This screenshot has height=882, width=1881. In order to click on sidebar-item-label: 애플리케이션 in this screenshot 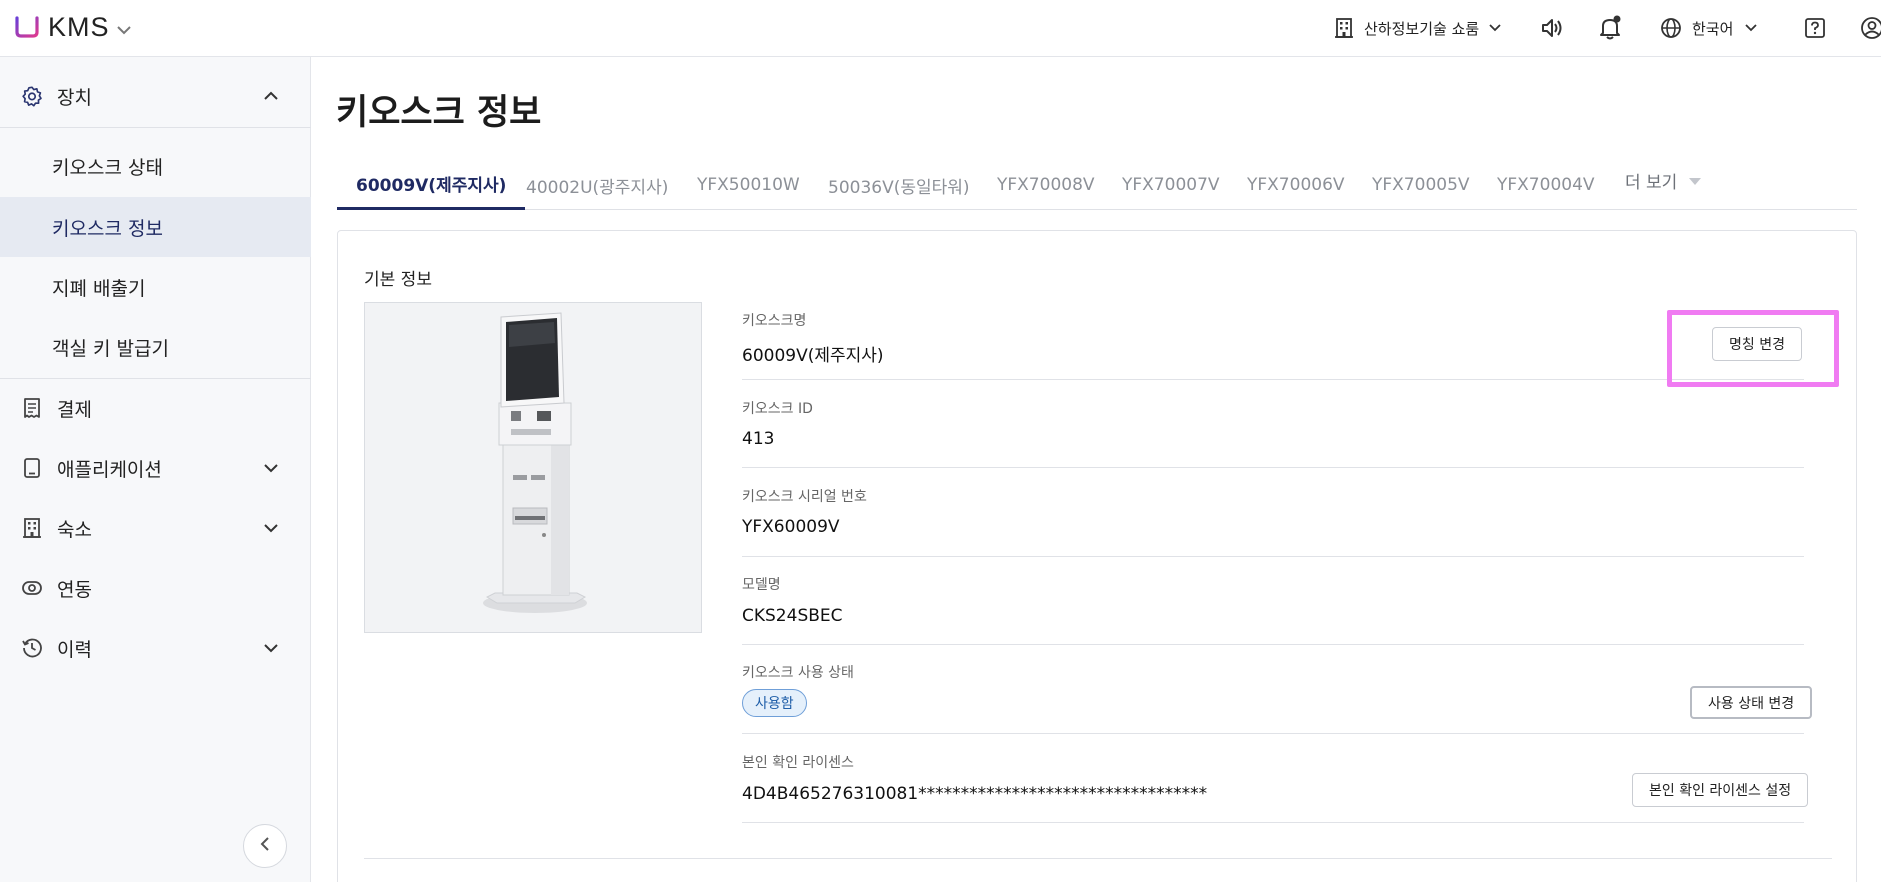, I will do `click(109, 469)`.